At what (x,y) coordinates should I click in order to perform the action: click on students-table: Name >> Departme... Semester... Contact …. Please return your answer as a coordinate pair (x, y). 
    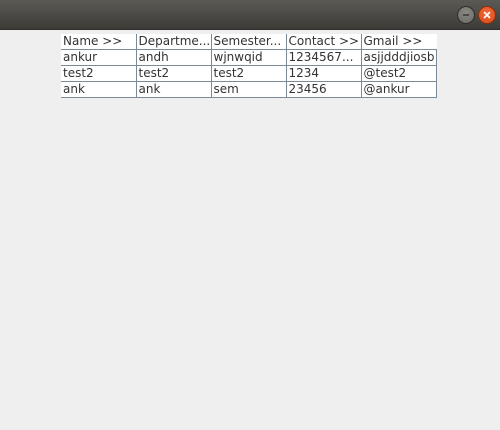
    Looking at the image, I should click on (249, 66).